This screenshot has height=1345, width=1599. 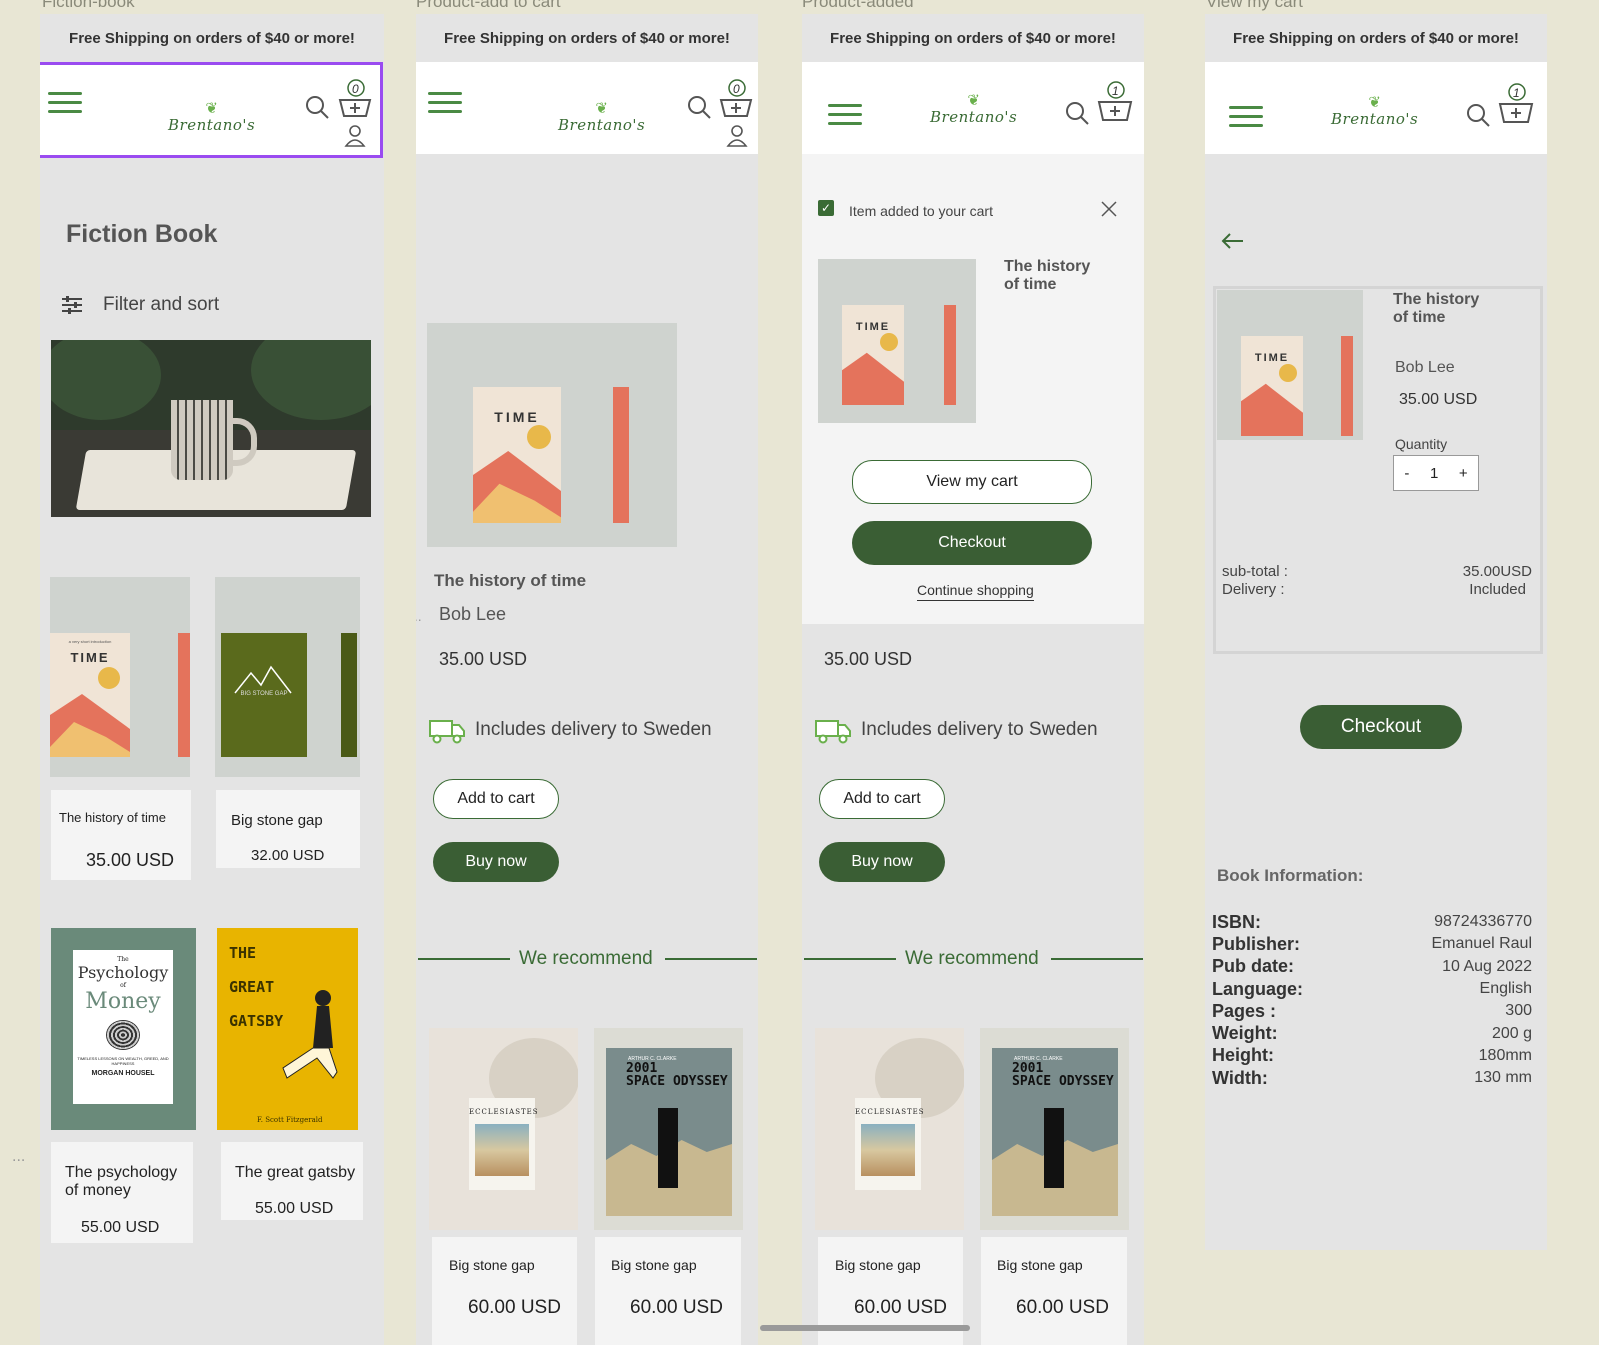 I want to click on delivery-label: Delivery :, so click(x=1253, y=589).